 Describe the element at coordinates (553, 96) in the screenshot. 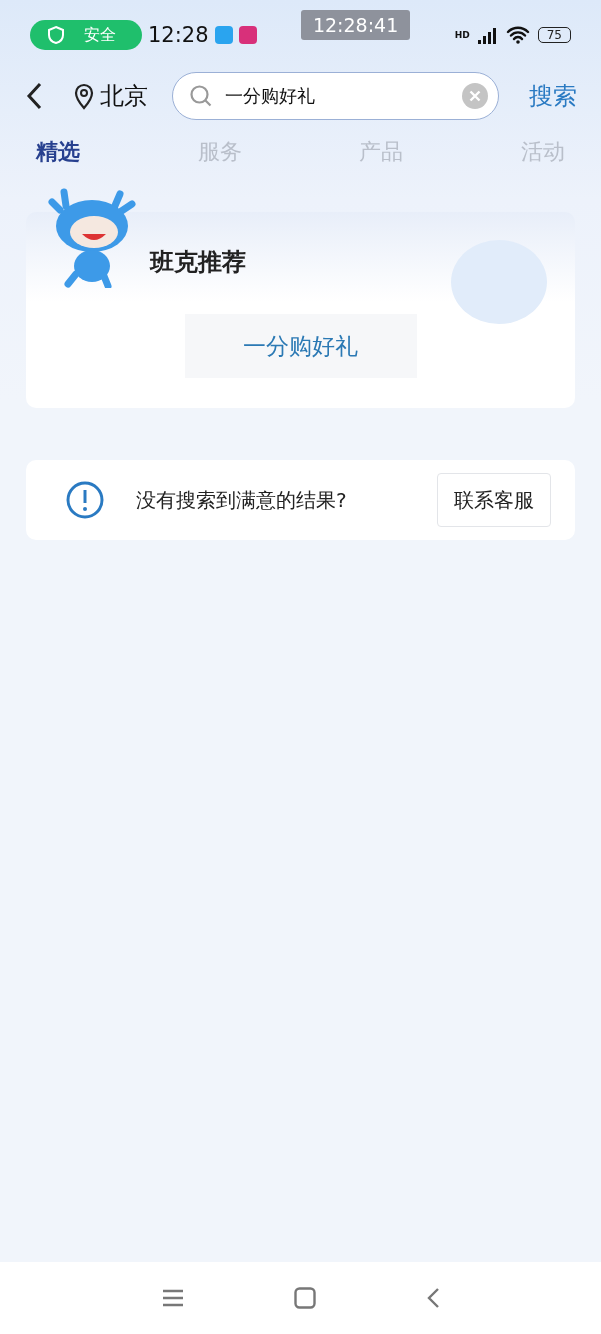

I see `search-button: 搜索` at that location.